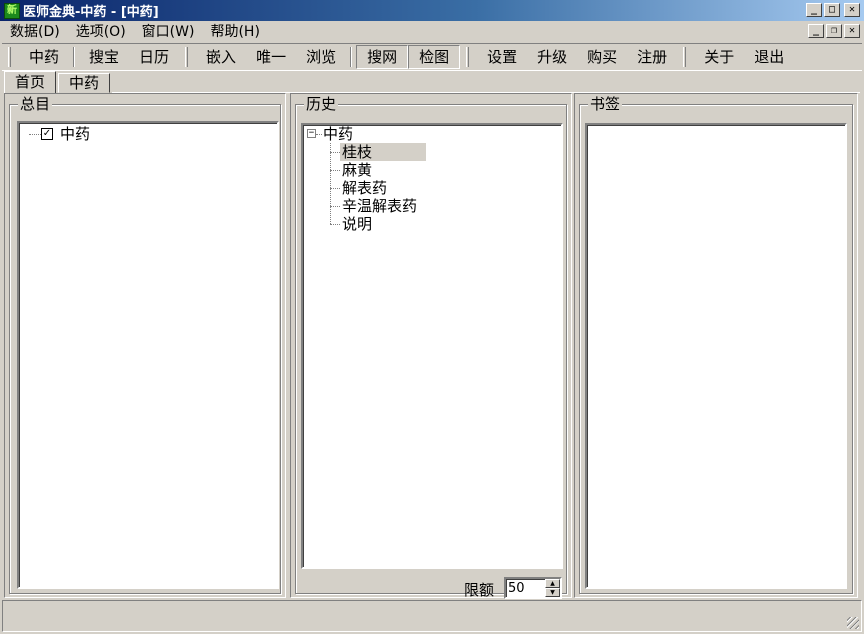 The image size is (864, 634). Describe the element at coordinates (84, 83) in the screenshot. I see `tab-herbs: 中药` at that location.